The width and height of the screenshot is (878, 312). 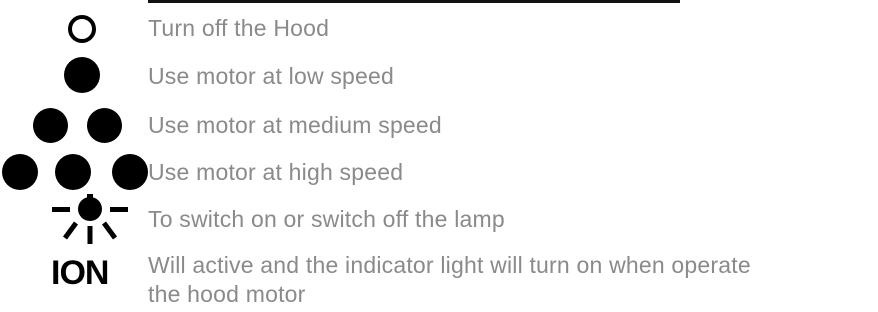 I want to click on legend-label: Use motor at low speed, so click(x=271, y=76).